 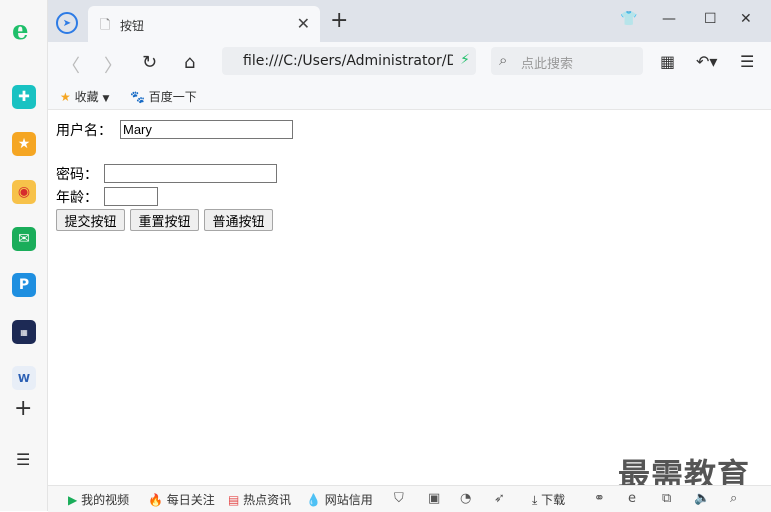 I want to click on search-icon: ⌕, so click(x=503, y=60).